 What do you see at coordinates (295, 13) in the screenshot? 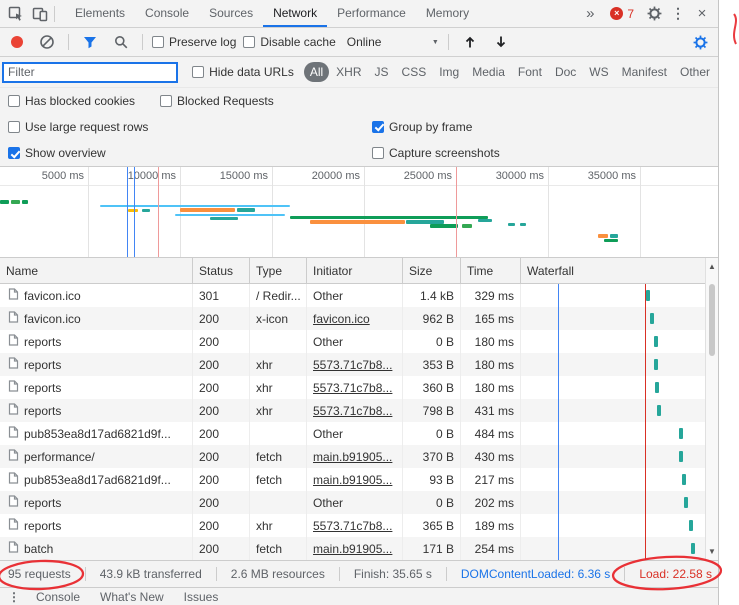
I see `tab-network: Network` at bounding box center [295, 13].